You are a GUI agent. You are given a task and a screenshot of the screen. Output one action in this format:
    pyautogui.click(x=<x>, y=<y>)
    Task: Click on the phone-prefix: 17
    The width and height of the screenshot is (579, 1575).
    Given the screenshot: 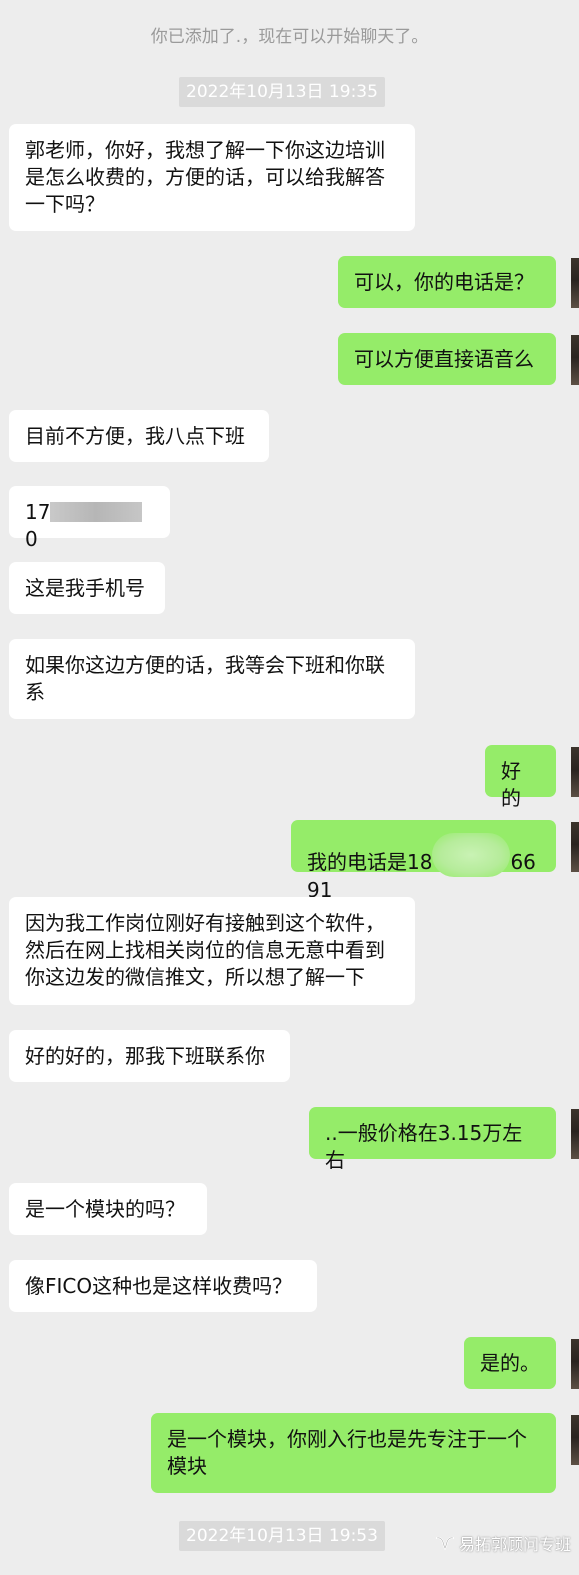 What is the action you would take?
    pyautogui.click(x=38, y=512)
    